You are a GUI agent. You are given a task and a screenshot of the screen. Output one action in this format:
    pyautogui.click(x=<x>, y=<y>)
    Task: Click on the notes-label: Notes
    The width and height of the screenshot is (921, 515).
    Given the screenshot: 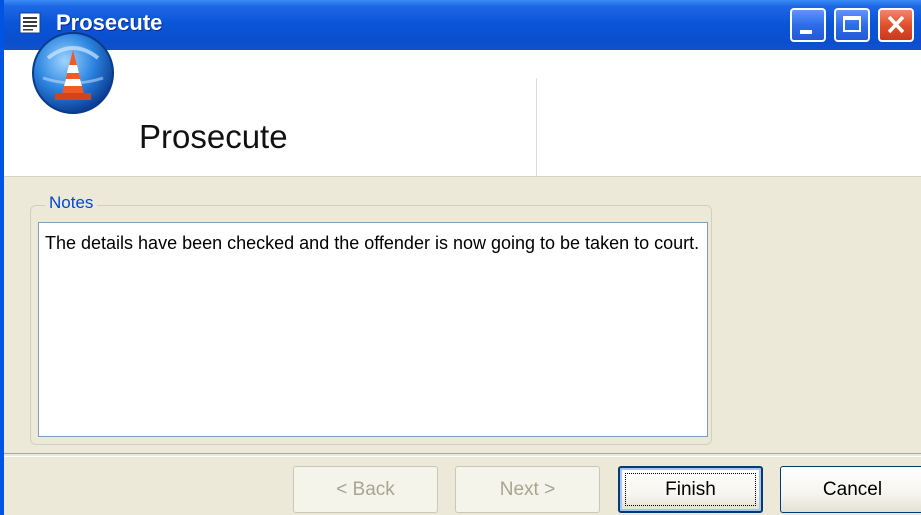 What is the action you would take?
    pyautogui.click(x=71, y=203)
    